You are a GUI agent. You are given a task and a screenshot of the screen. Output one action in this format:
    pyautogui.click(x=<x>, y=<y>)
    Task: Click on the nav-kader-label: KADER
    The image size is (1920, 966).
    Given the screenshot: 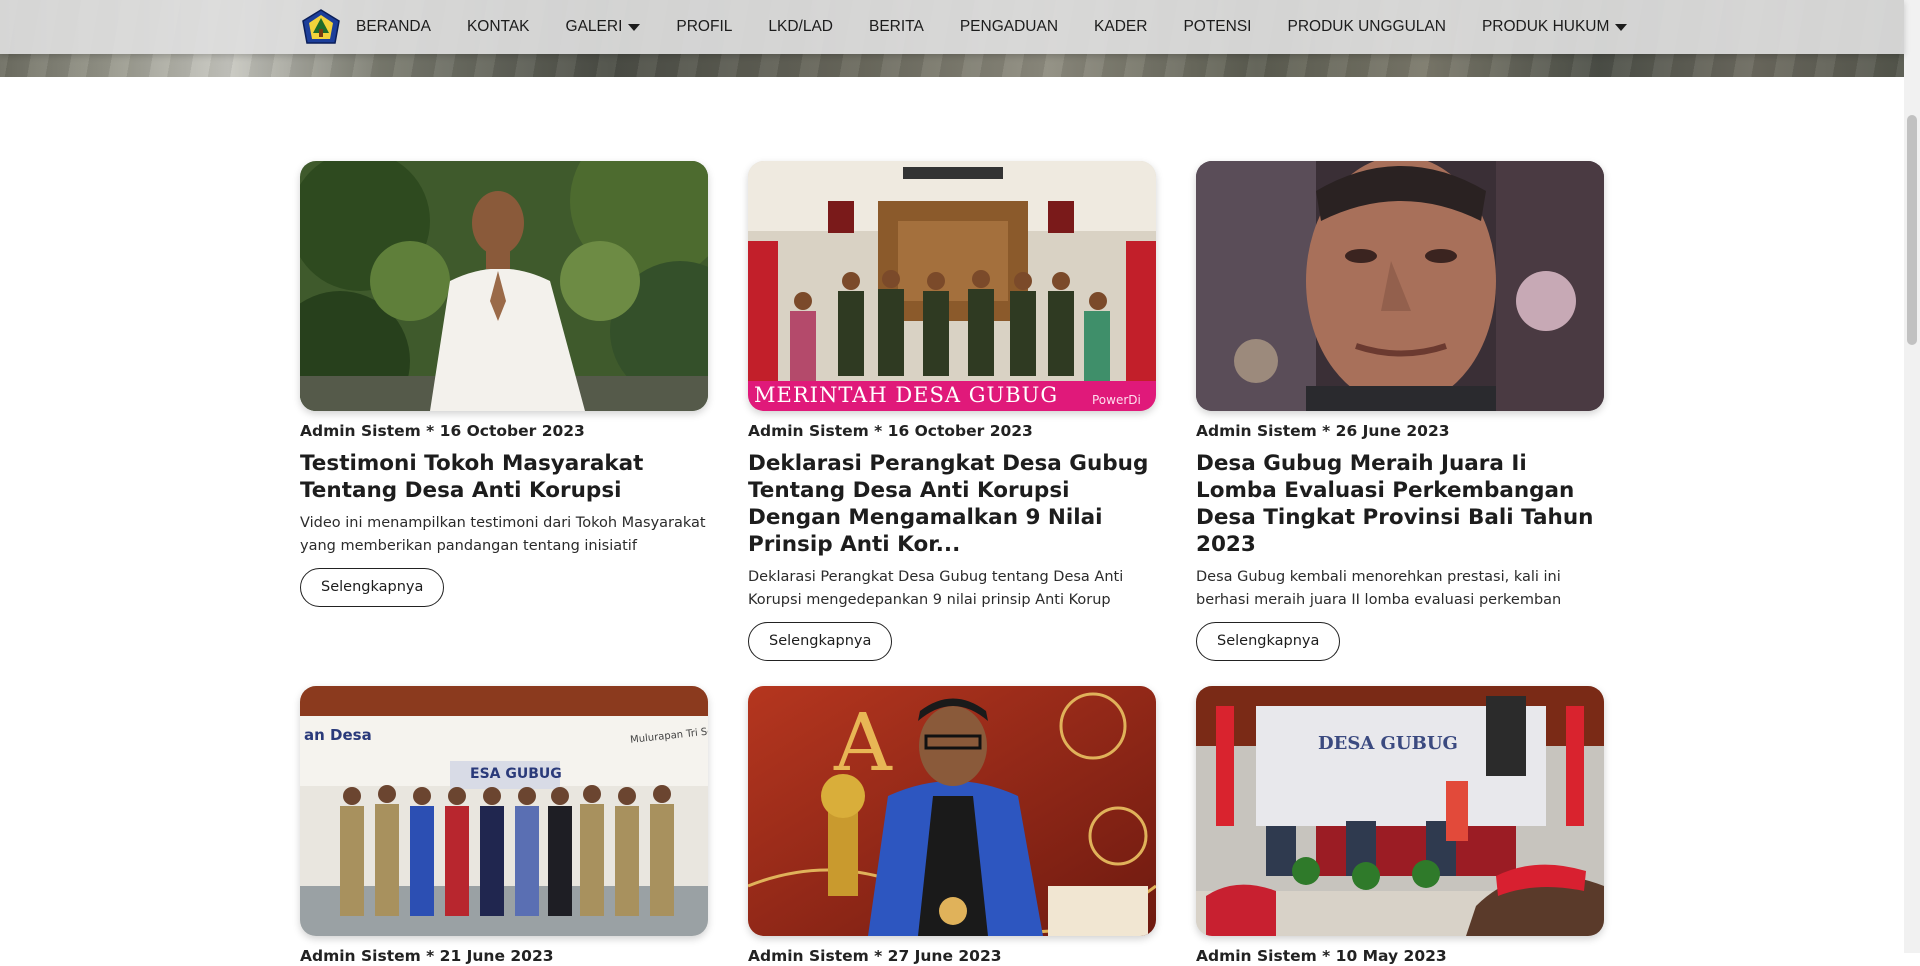 What is the action you would take?
    pyautogui.click(x=1121, y=26)
    